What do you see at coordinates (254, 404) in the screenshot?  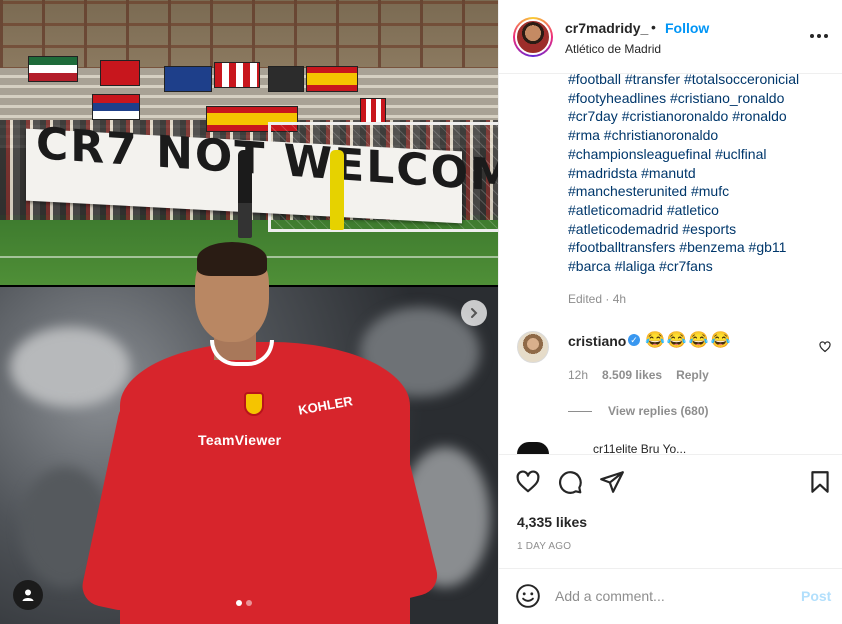 I see `club-badge` at bounding box center [254, 404].